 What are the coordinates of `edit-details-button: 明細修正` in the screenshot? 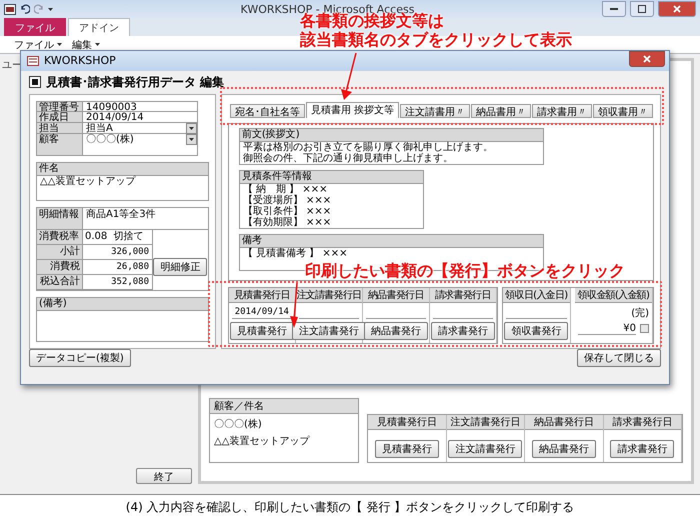 It's located at (180, 267).